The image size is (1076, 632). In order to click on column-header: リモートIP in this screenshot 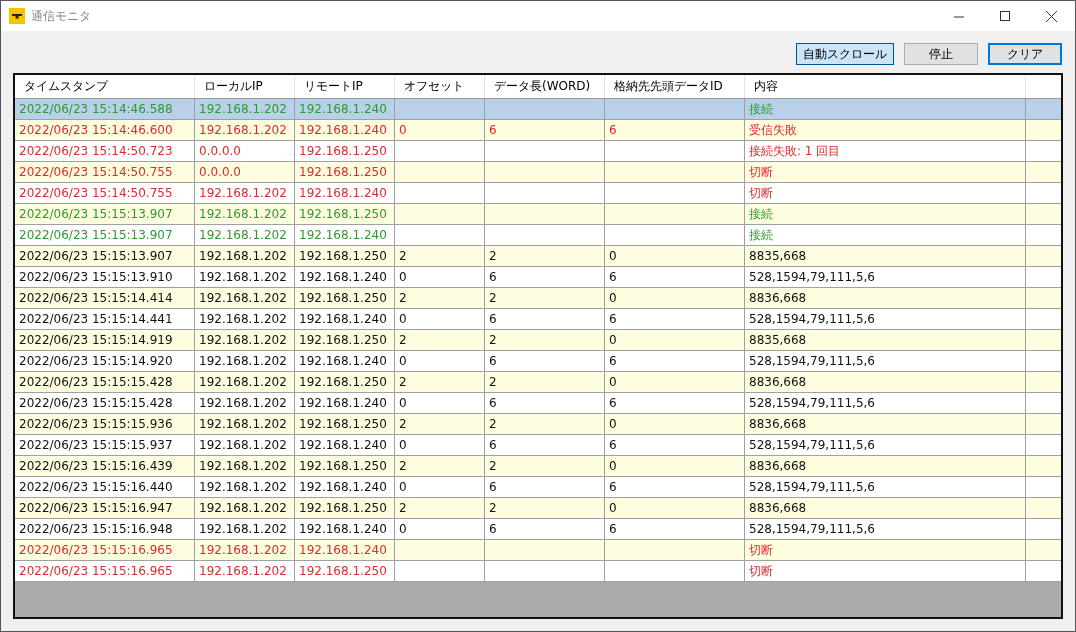, I will do `click(345, 86)`.